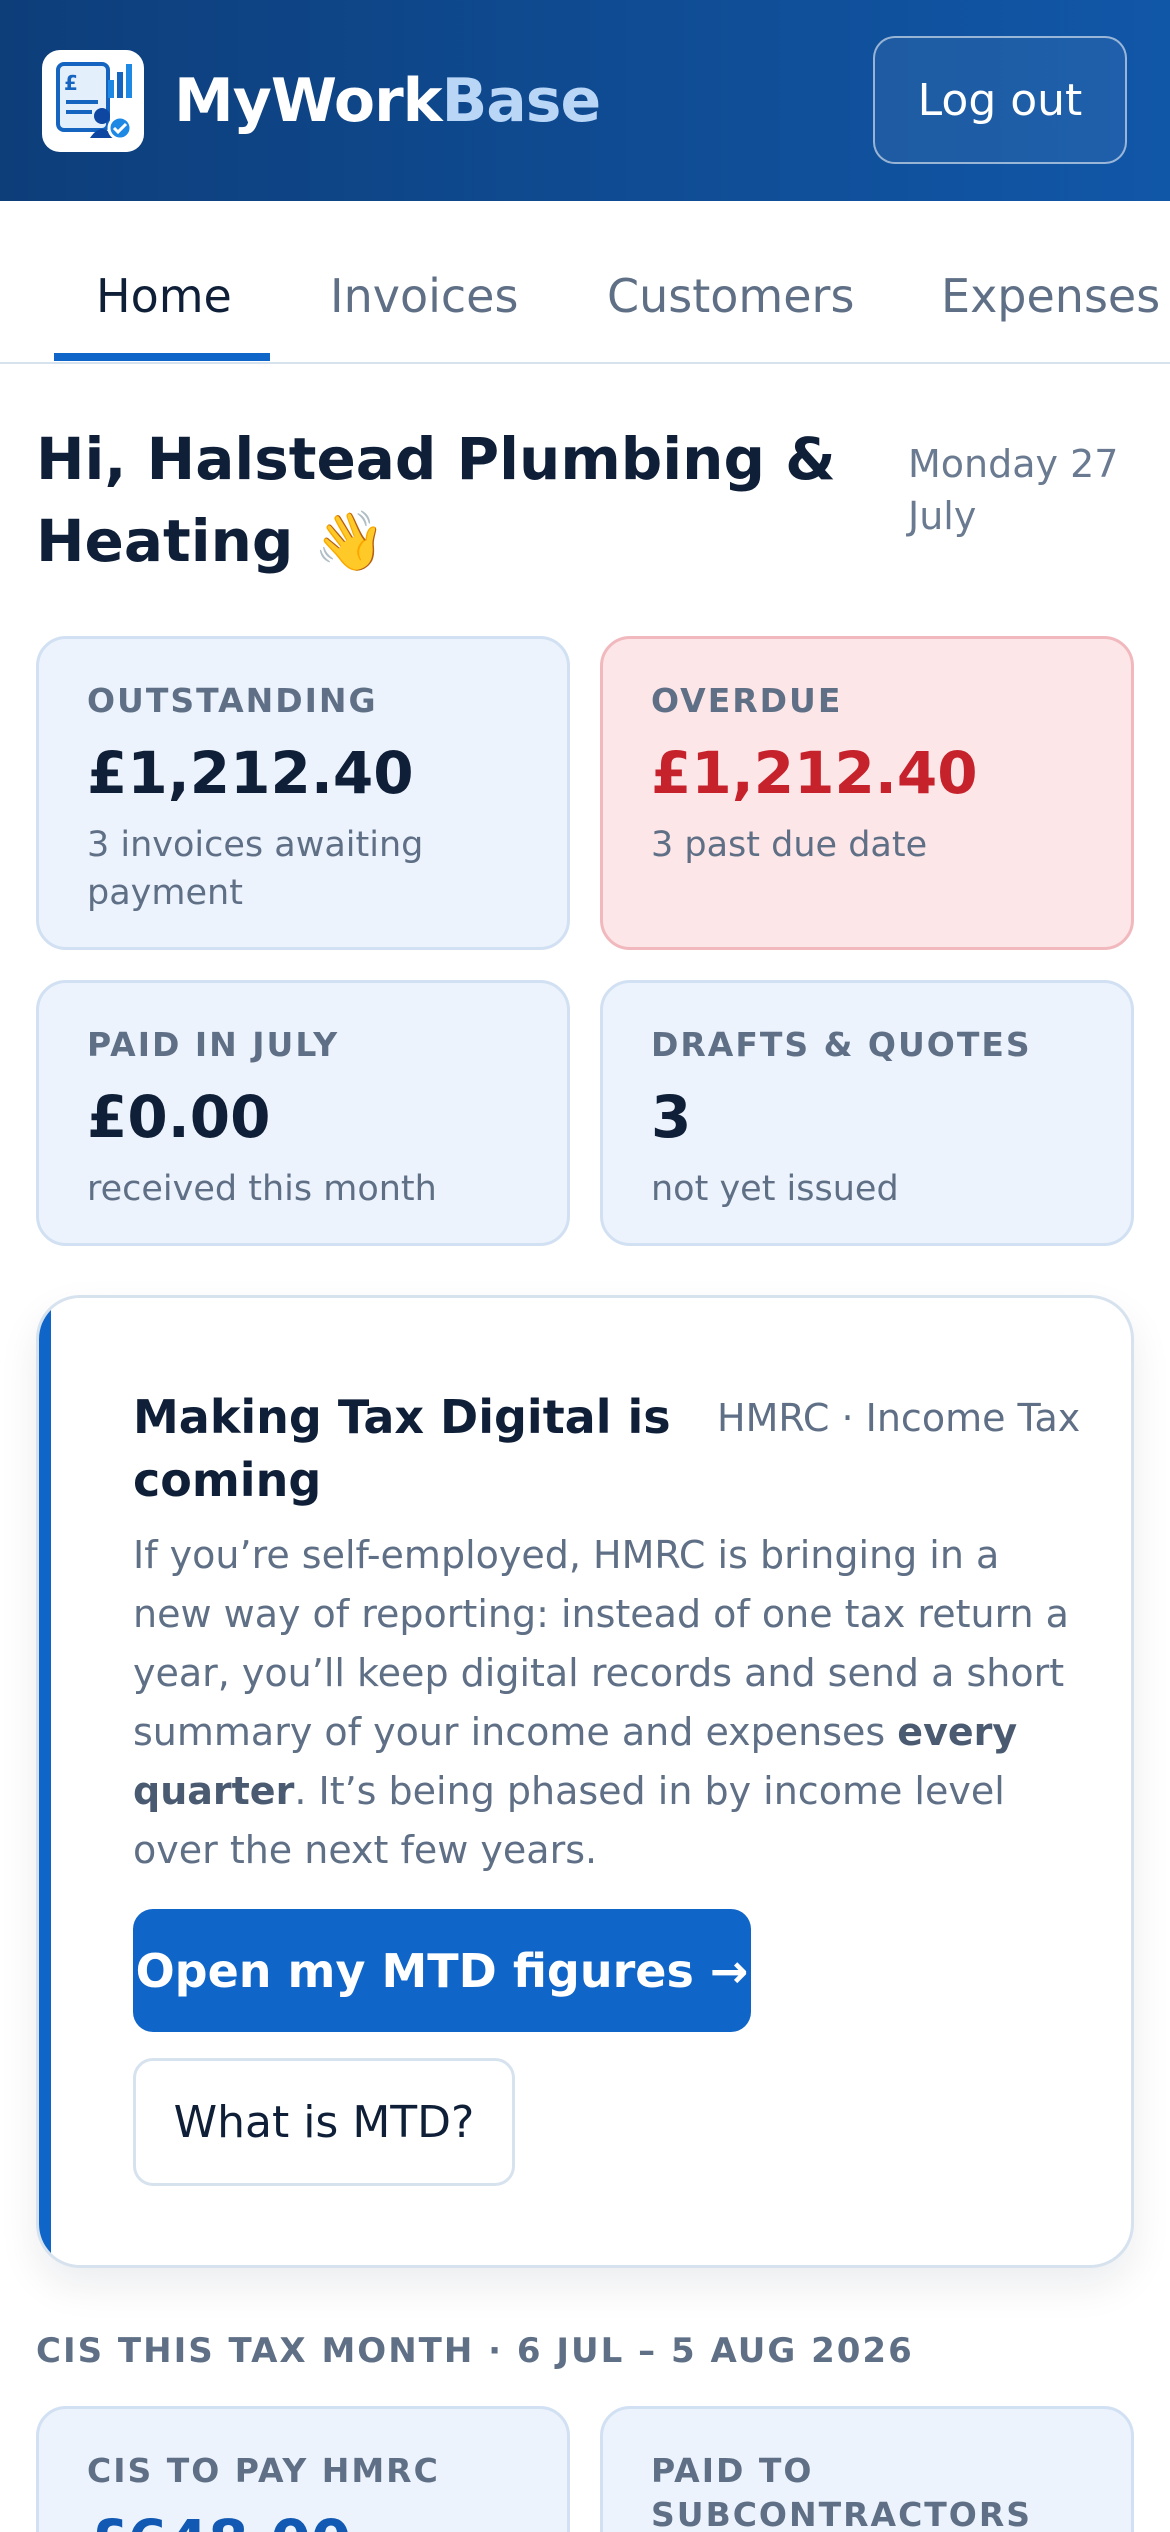  Describe the element at coordinates (424, 296) in the screenshot. I see `tab-invoices: Invoices` at that location.